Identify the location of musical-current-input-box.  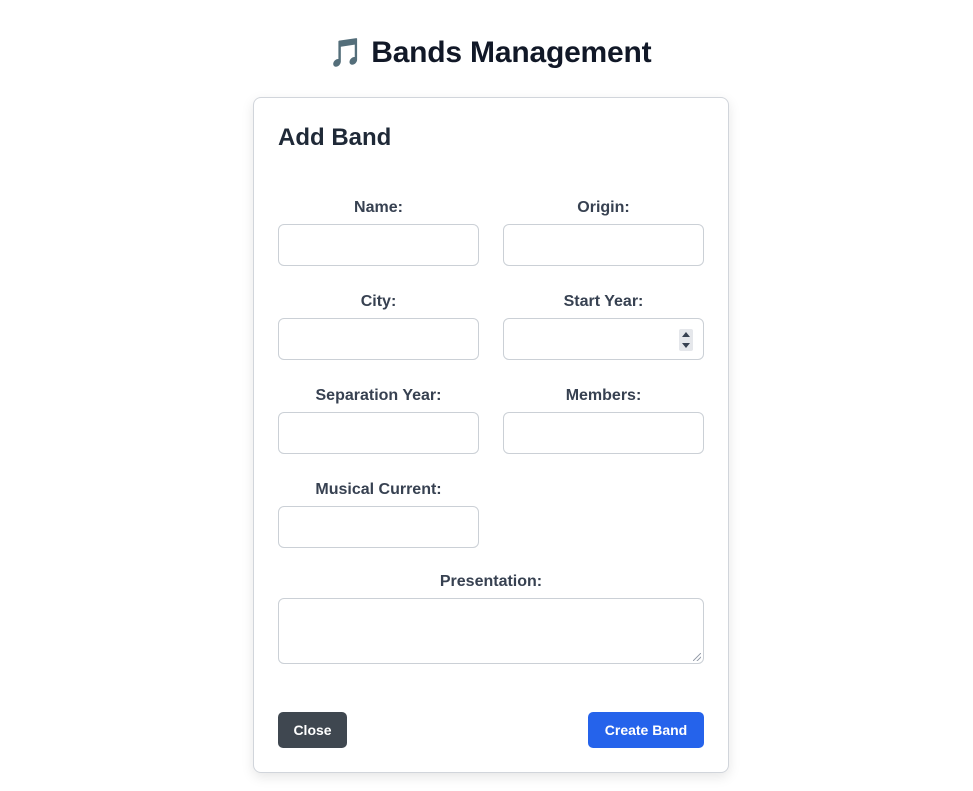
(378, 527).